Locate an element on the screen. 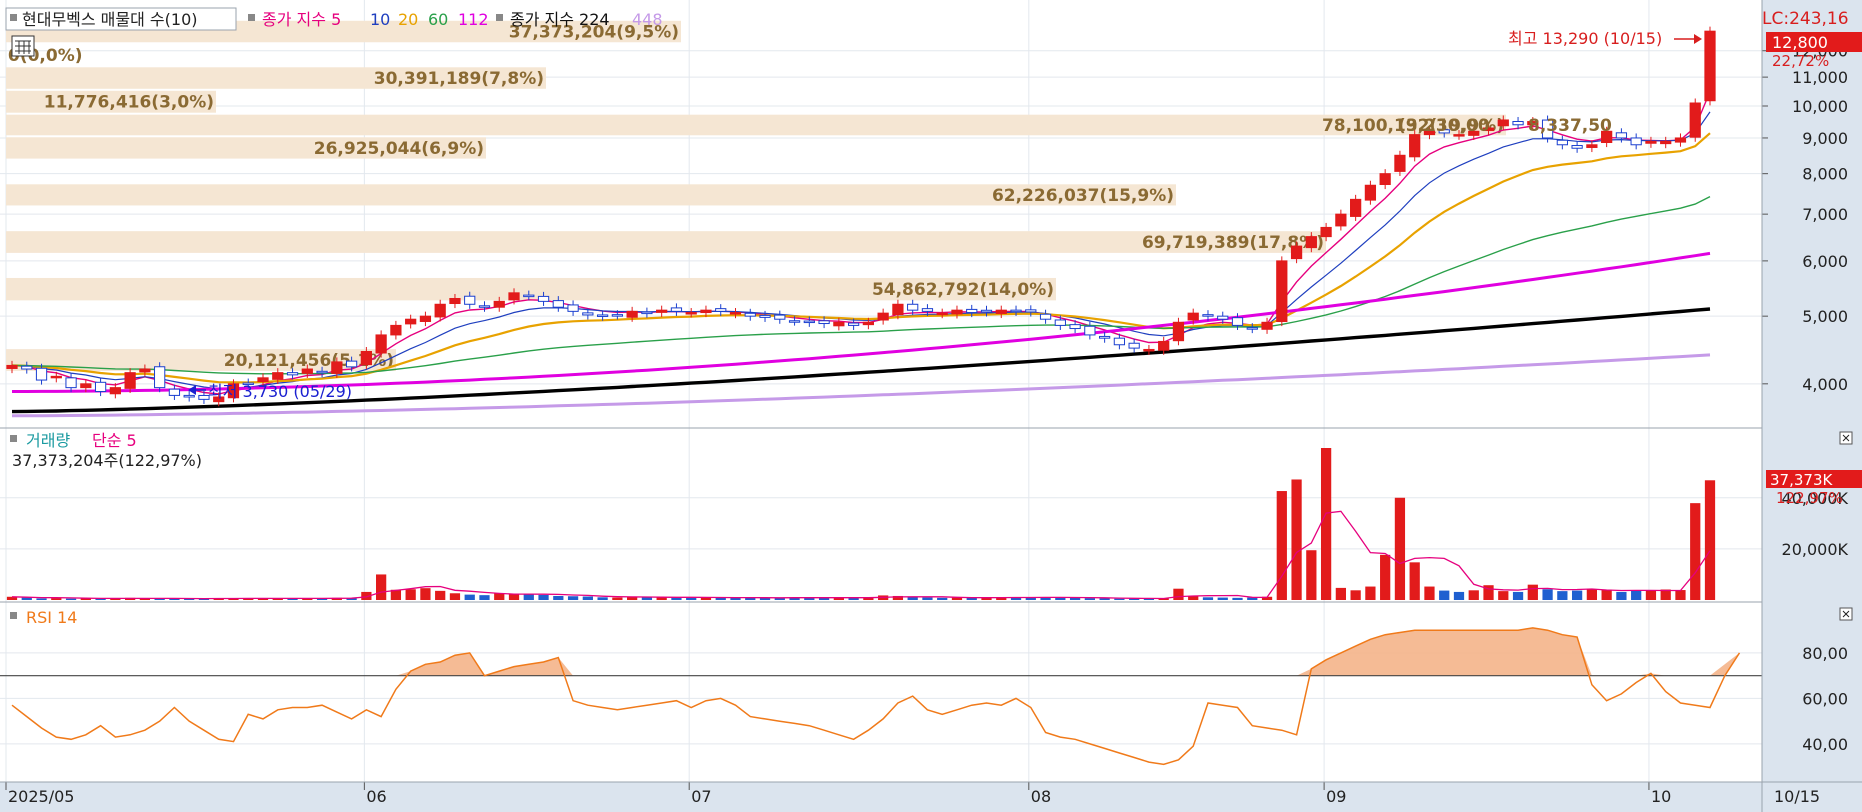 The height and width of the screenshot is (812, 1862). rsi-tick-label: 60,00 is located at coordinates (1825, 698).